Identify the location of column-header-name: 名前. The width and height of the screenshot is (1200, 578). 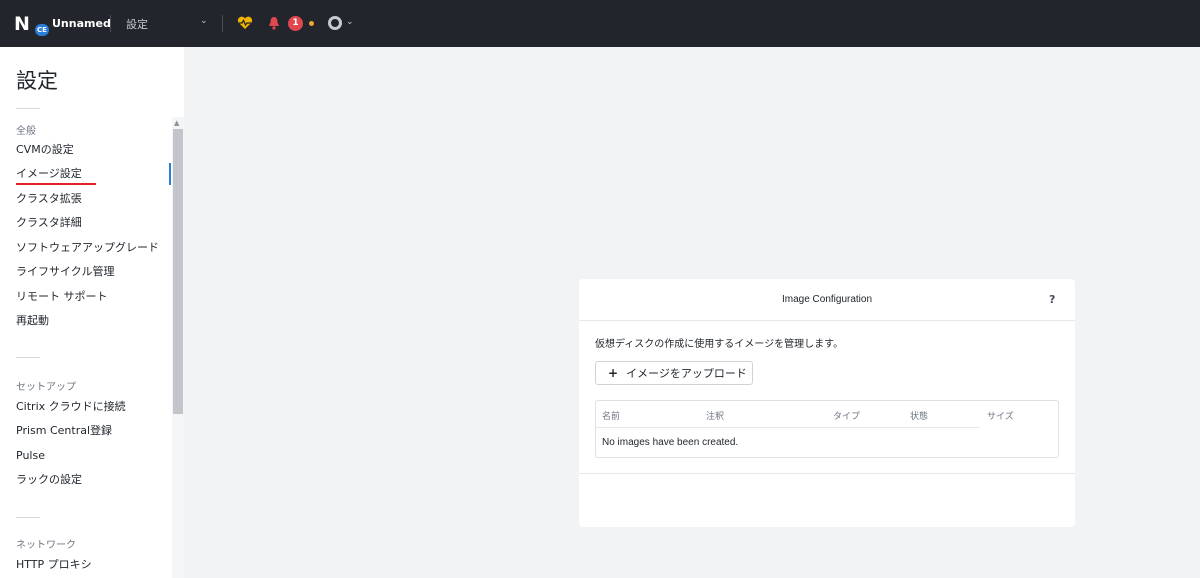
(611, 415).